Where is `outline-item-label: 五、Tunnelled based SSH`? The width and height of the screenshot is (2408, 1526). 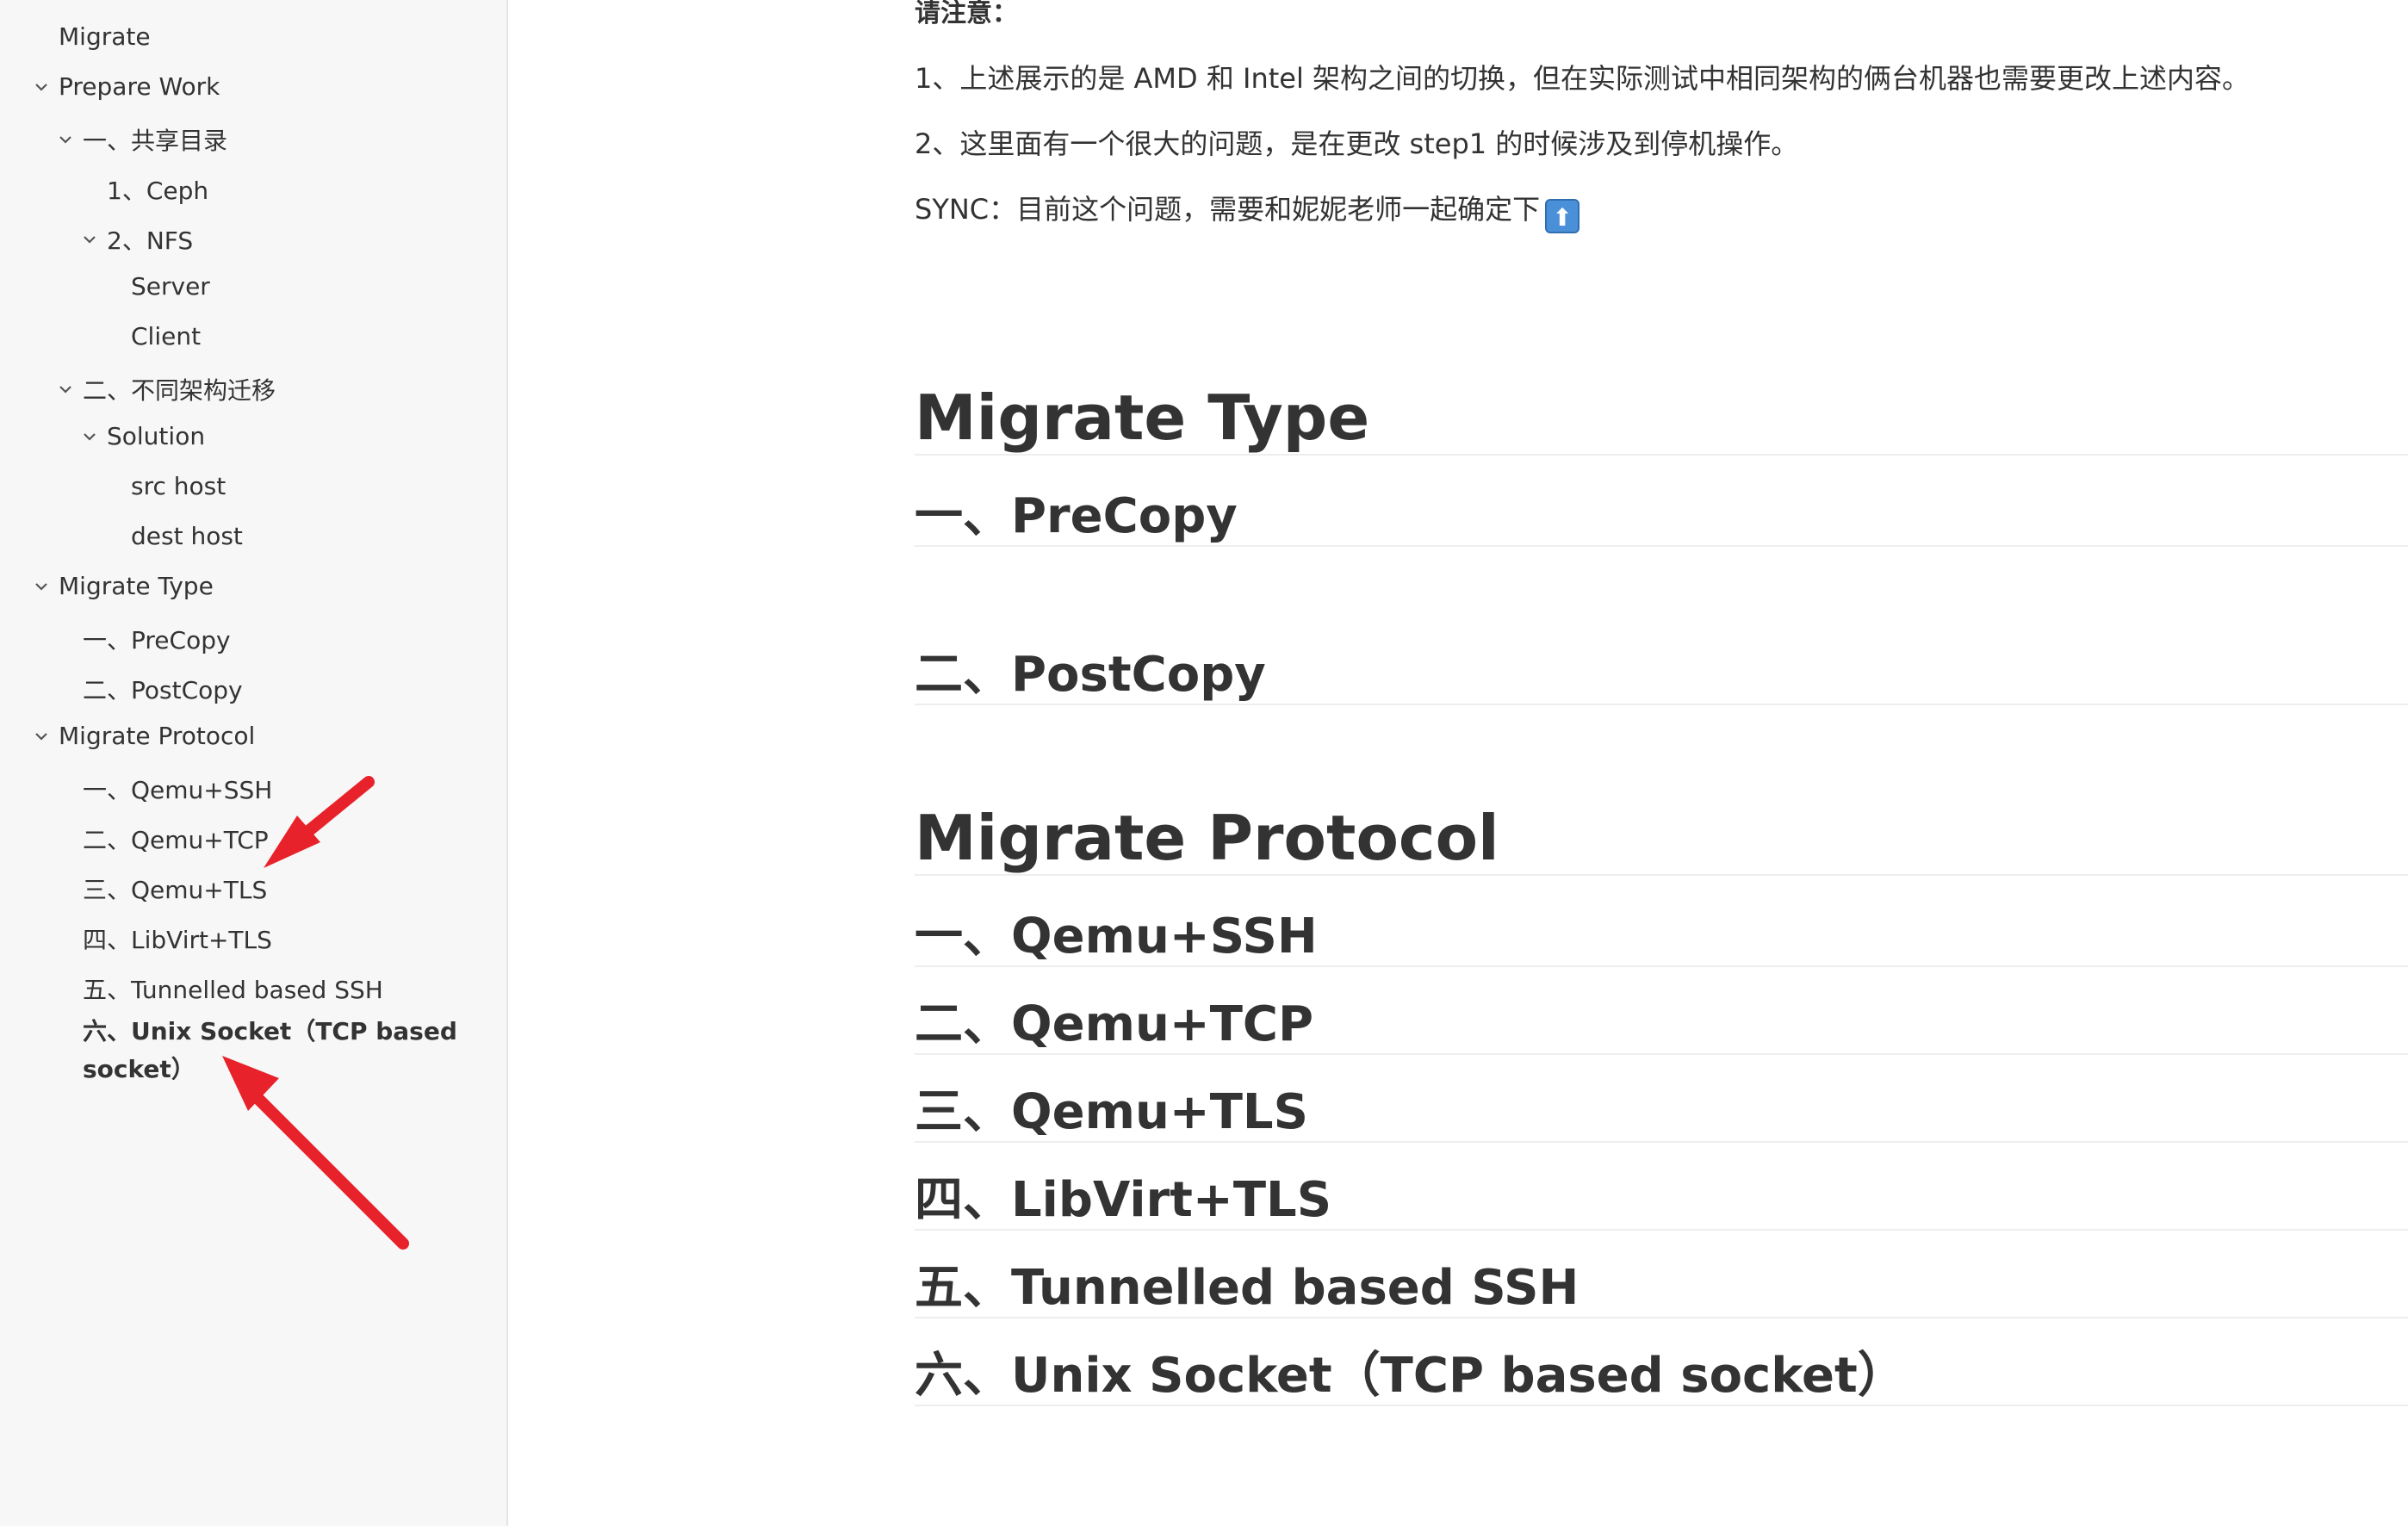
outline-item-label: 五、Tunnelled based SSH is located at coordinates (233, 990).